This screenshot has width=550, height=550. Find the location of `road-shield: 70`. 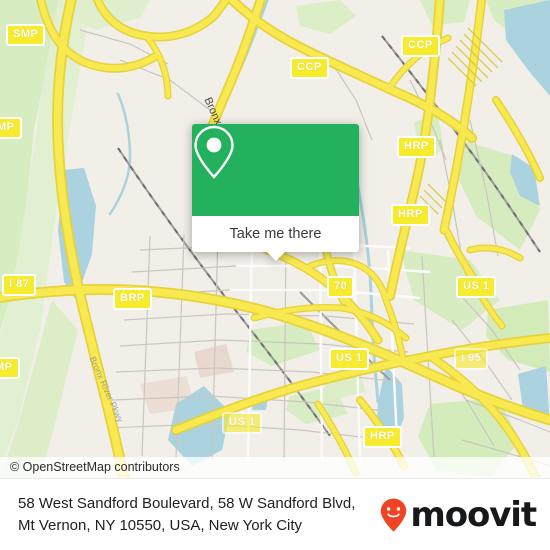

road-shield: 70 is located at coordinates (341, 287).